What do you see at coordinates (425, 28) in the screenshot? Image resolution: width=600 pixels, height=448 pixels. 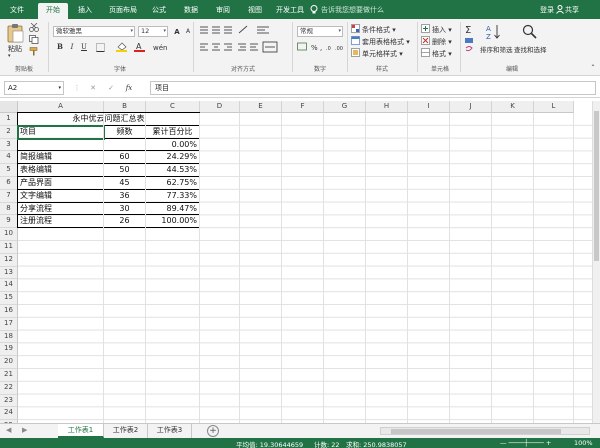 I see `insert-cells-icon` at bounding box center [425, 28].